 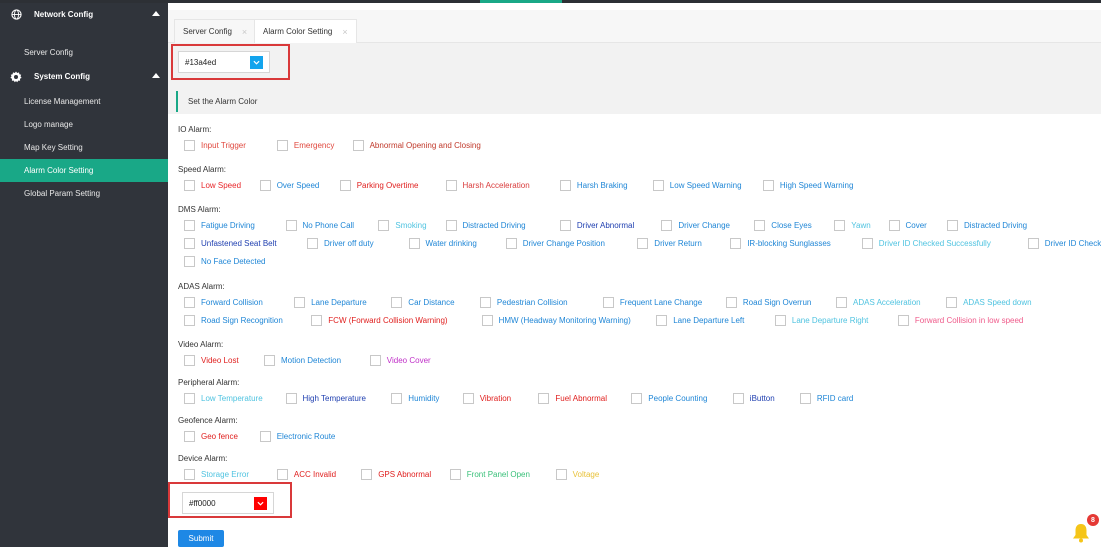 I want to click on tab-alarm-color-setting: Alarm Color Setting ×, so click(x=305, y=31).